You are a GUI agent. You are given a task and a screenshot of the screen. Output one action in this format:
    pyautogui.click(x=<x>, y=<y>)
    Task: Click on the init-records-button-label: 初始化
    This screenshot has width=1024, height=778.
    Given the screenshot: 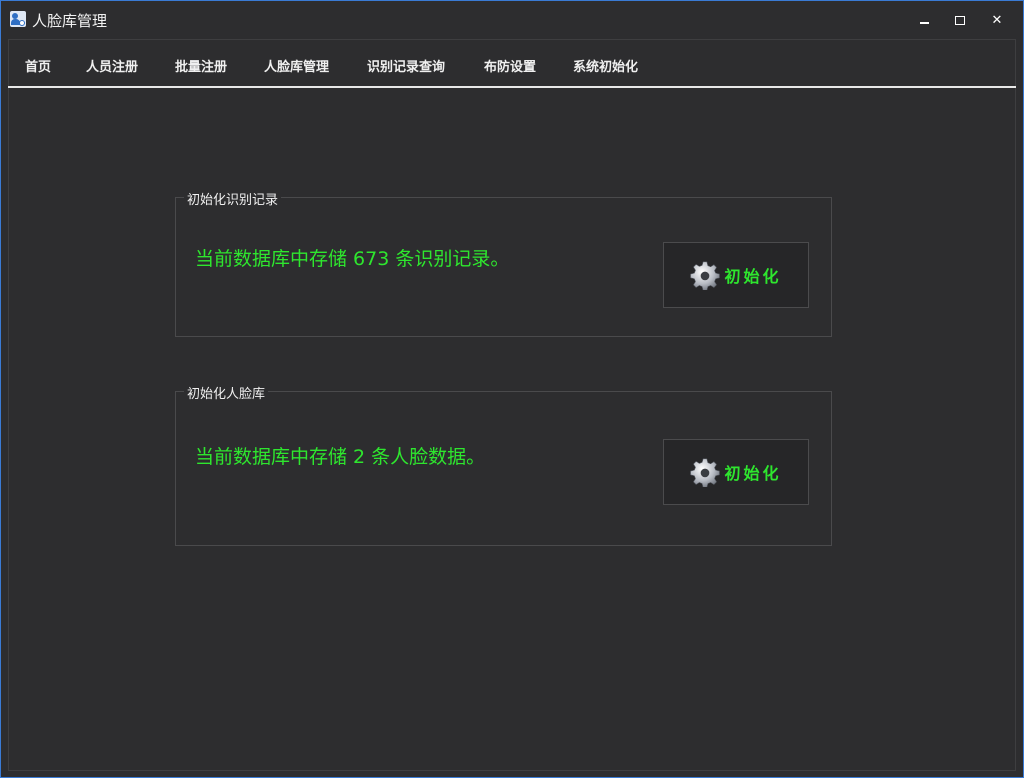 What is the action you would take?
    pyautogui.click(x=753, y=276)
    